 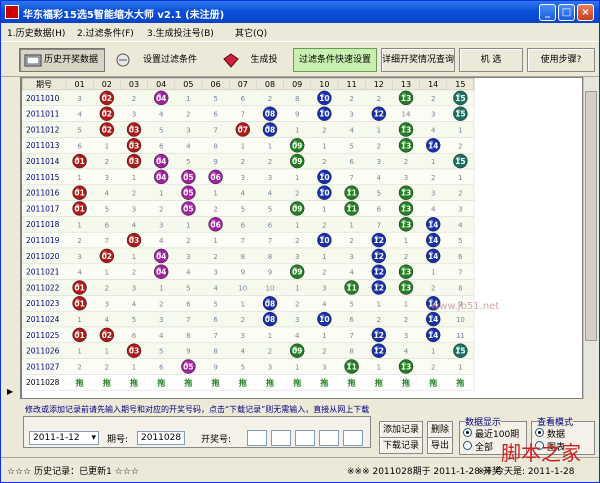 What do you see at coordinates (105, 32) in the screenshot?
I see `menu-filter: 2.过滤条件(F)` at bounding box center [105, 32].